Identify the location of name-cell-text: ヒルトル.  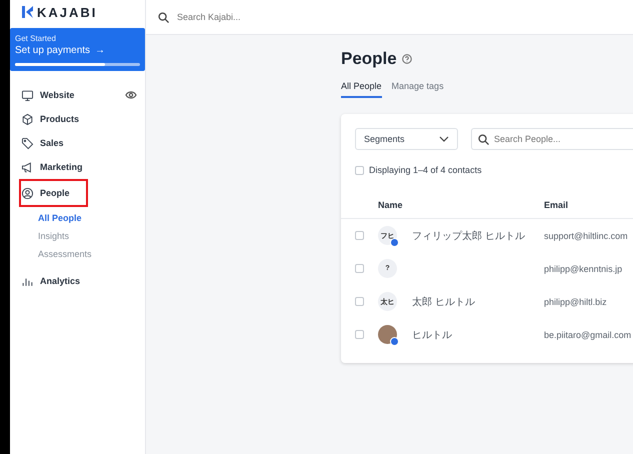
(432, 335).